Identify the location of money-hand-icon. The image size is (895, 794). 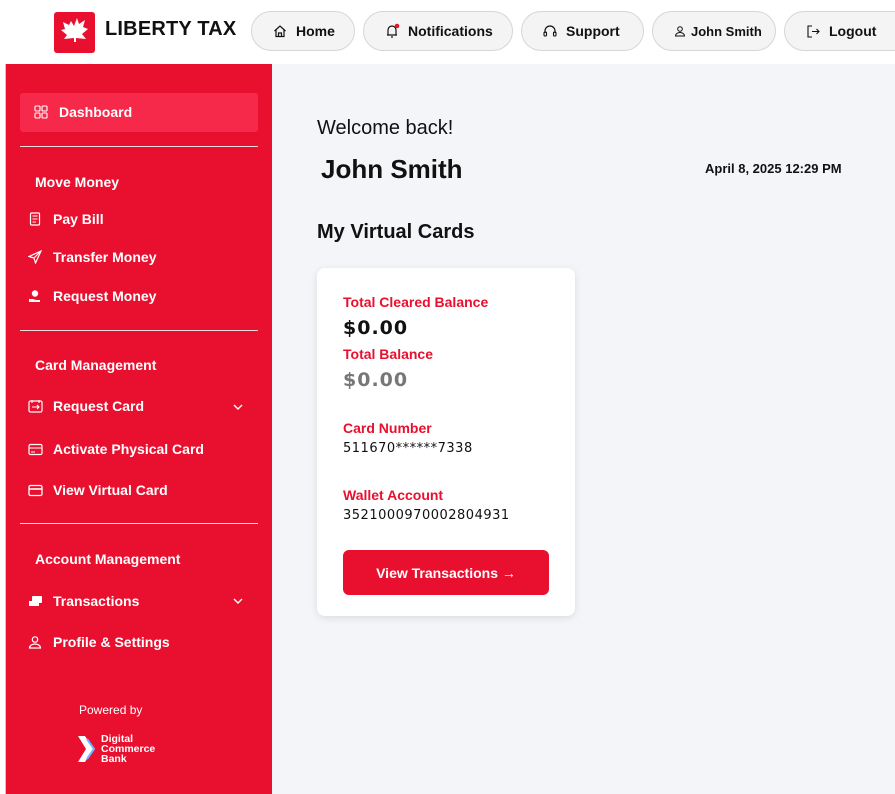
(35, 601).